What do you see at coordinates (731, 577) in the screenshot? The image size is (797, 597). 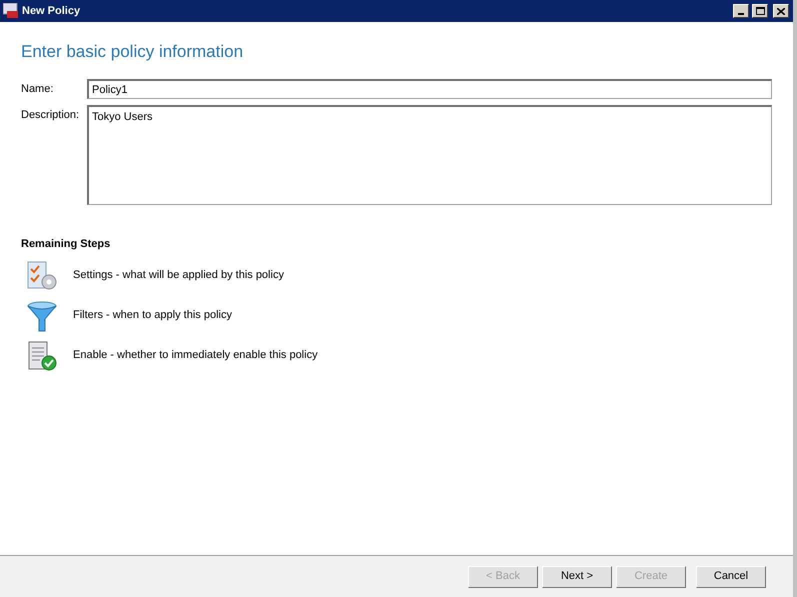 I see `wizard-button: Cancel` at bounding box center [731, 577].